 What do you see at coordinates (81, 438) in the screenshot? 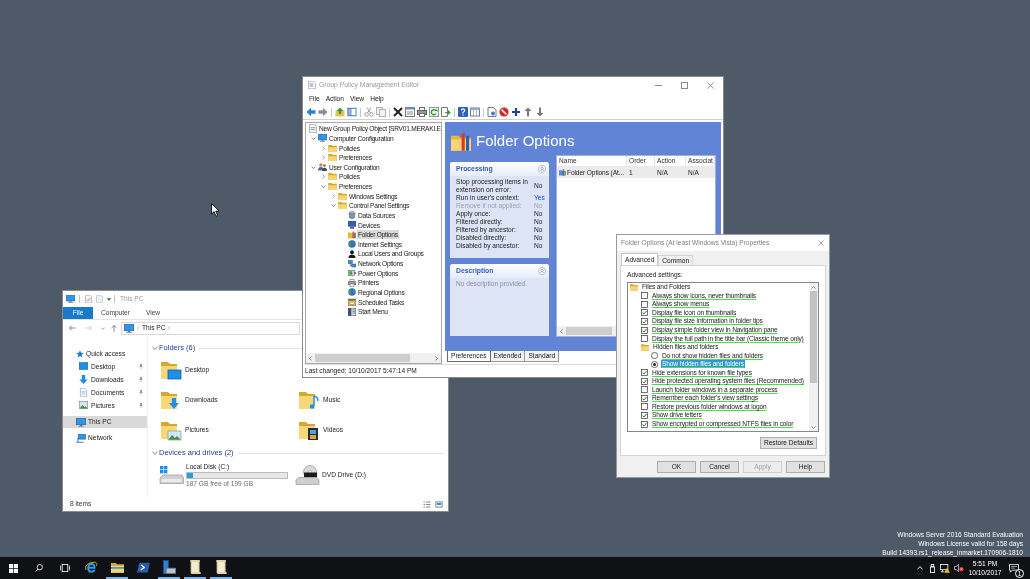
I see `network-icon` at bounding box center [81, 438].